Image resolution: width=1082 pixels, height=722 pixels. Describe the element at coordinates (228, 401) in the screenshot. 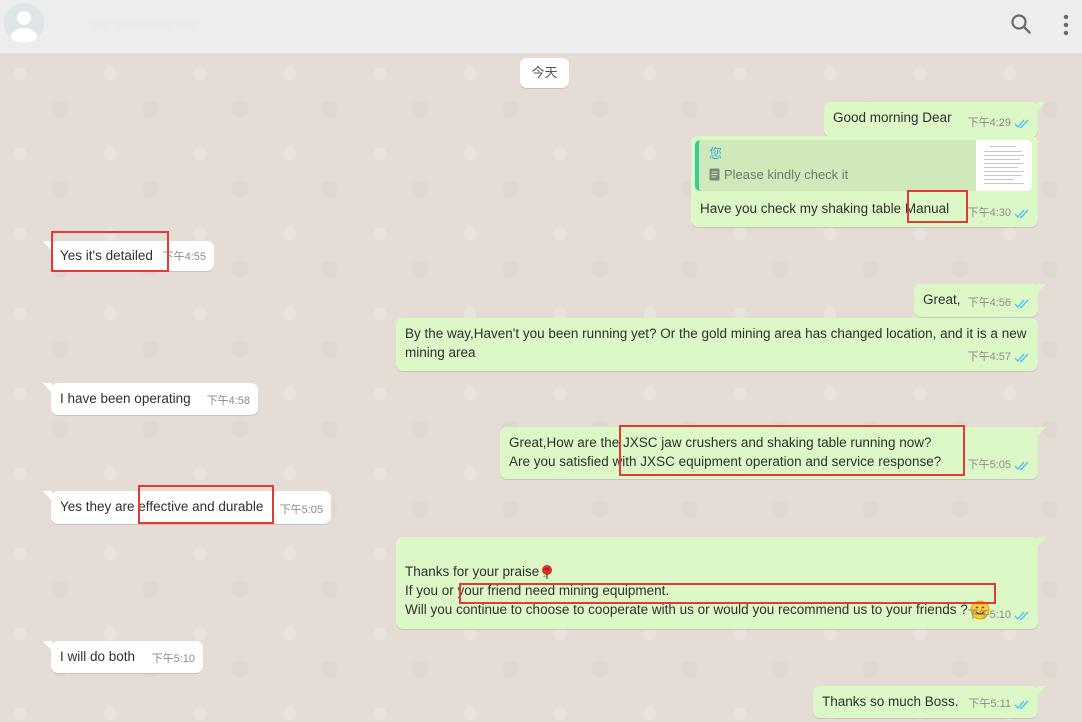

I see `message-time: 下午4:58` at that location.